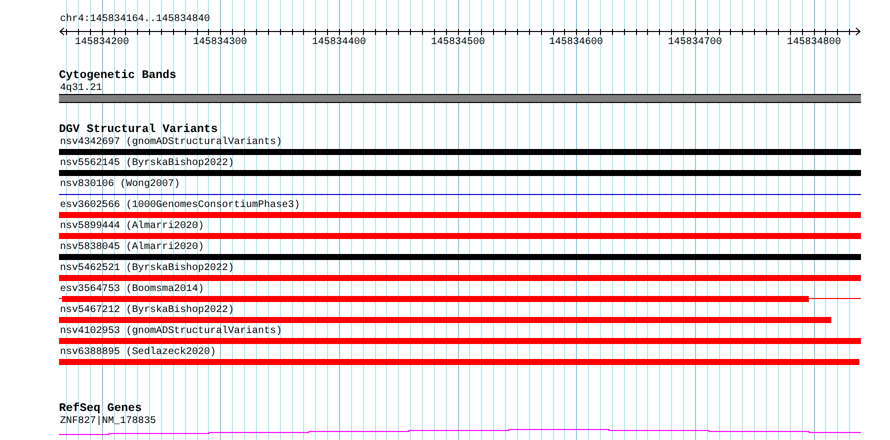 This screenshot has height=440, width=890. I want to click on feature-label: nsv5838045 (Almarri2020), so click(131, 247).